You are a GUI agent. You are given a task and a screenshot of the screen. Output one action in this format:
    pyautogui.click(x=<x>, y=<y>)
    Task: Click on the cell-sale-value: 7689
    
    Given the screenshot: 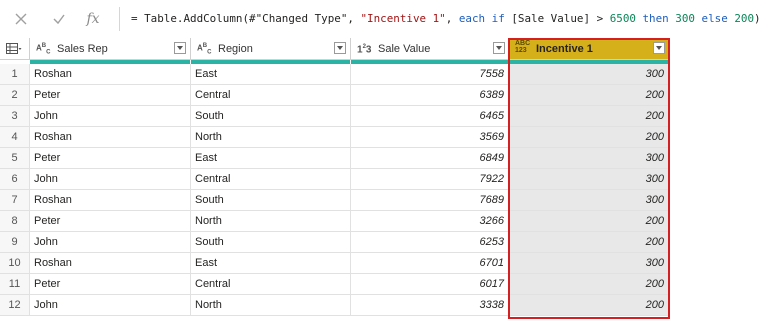 What is the action you would take?
    pyautogui.click(x=430, y=200)
    